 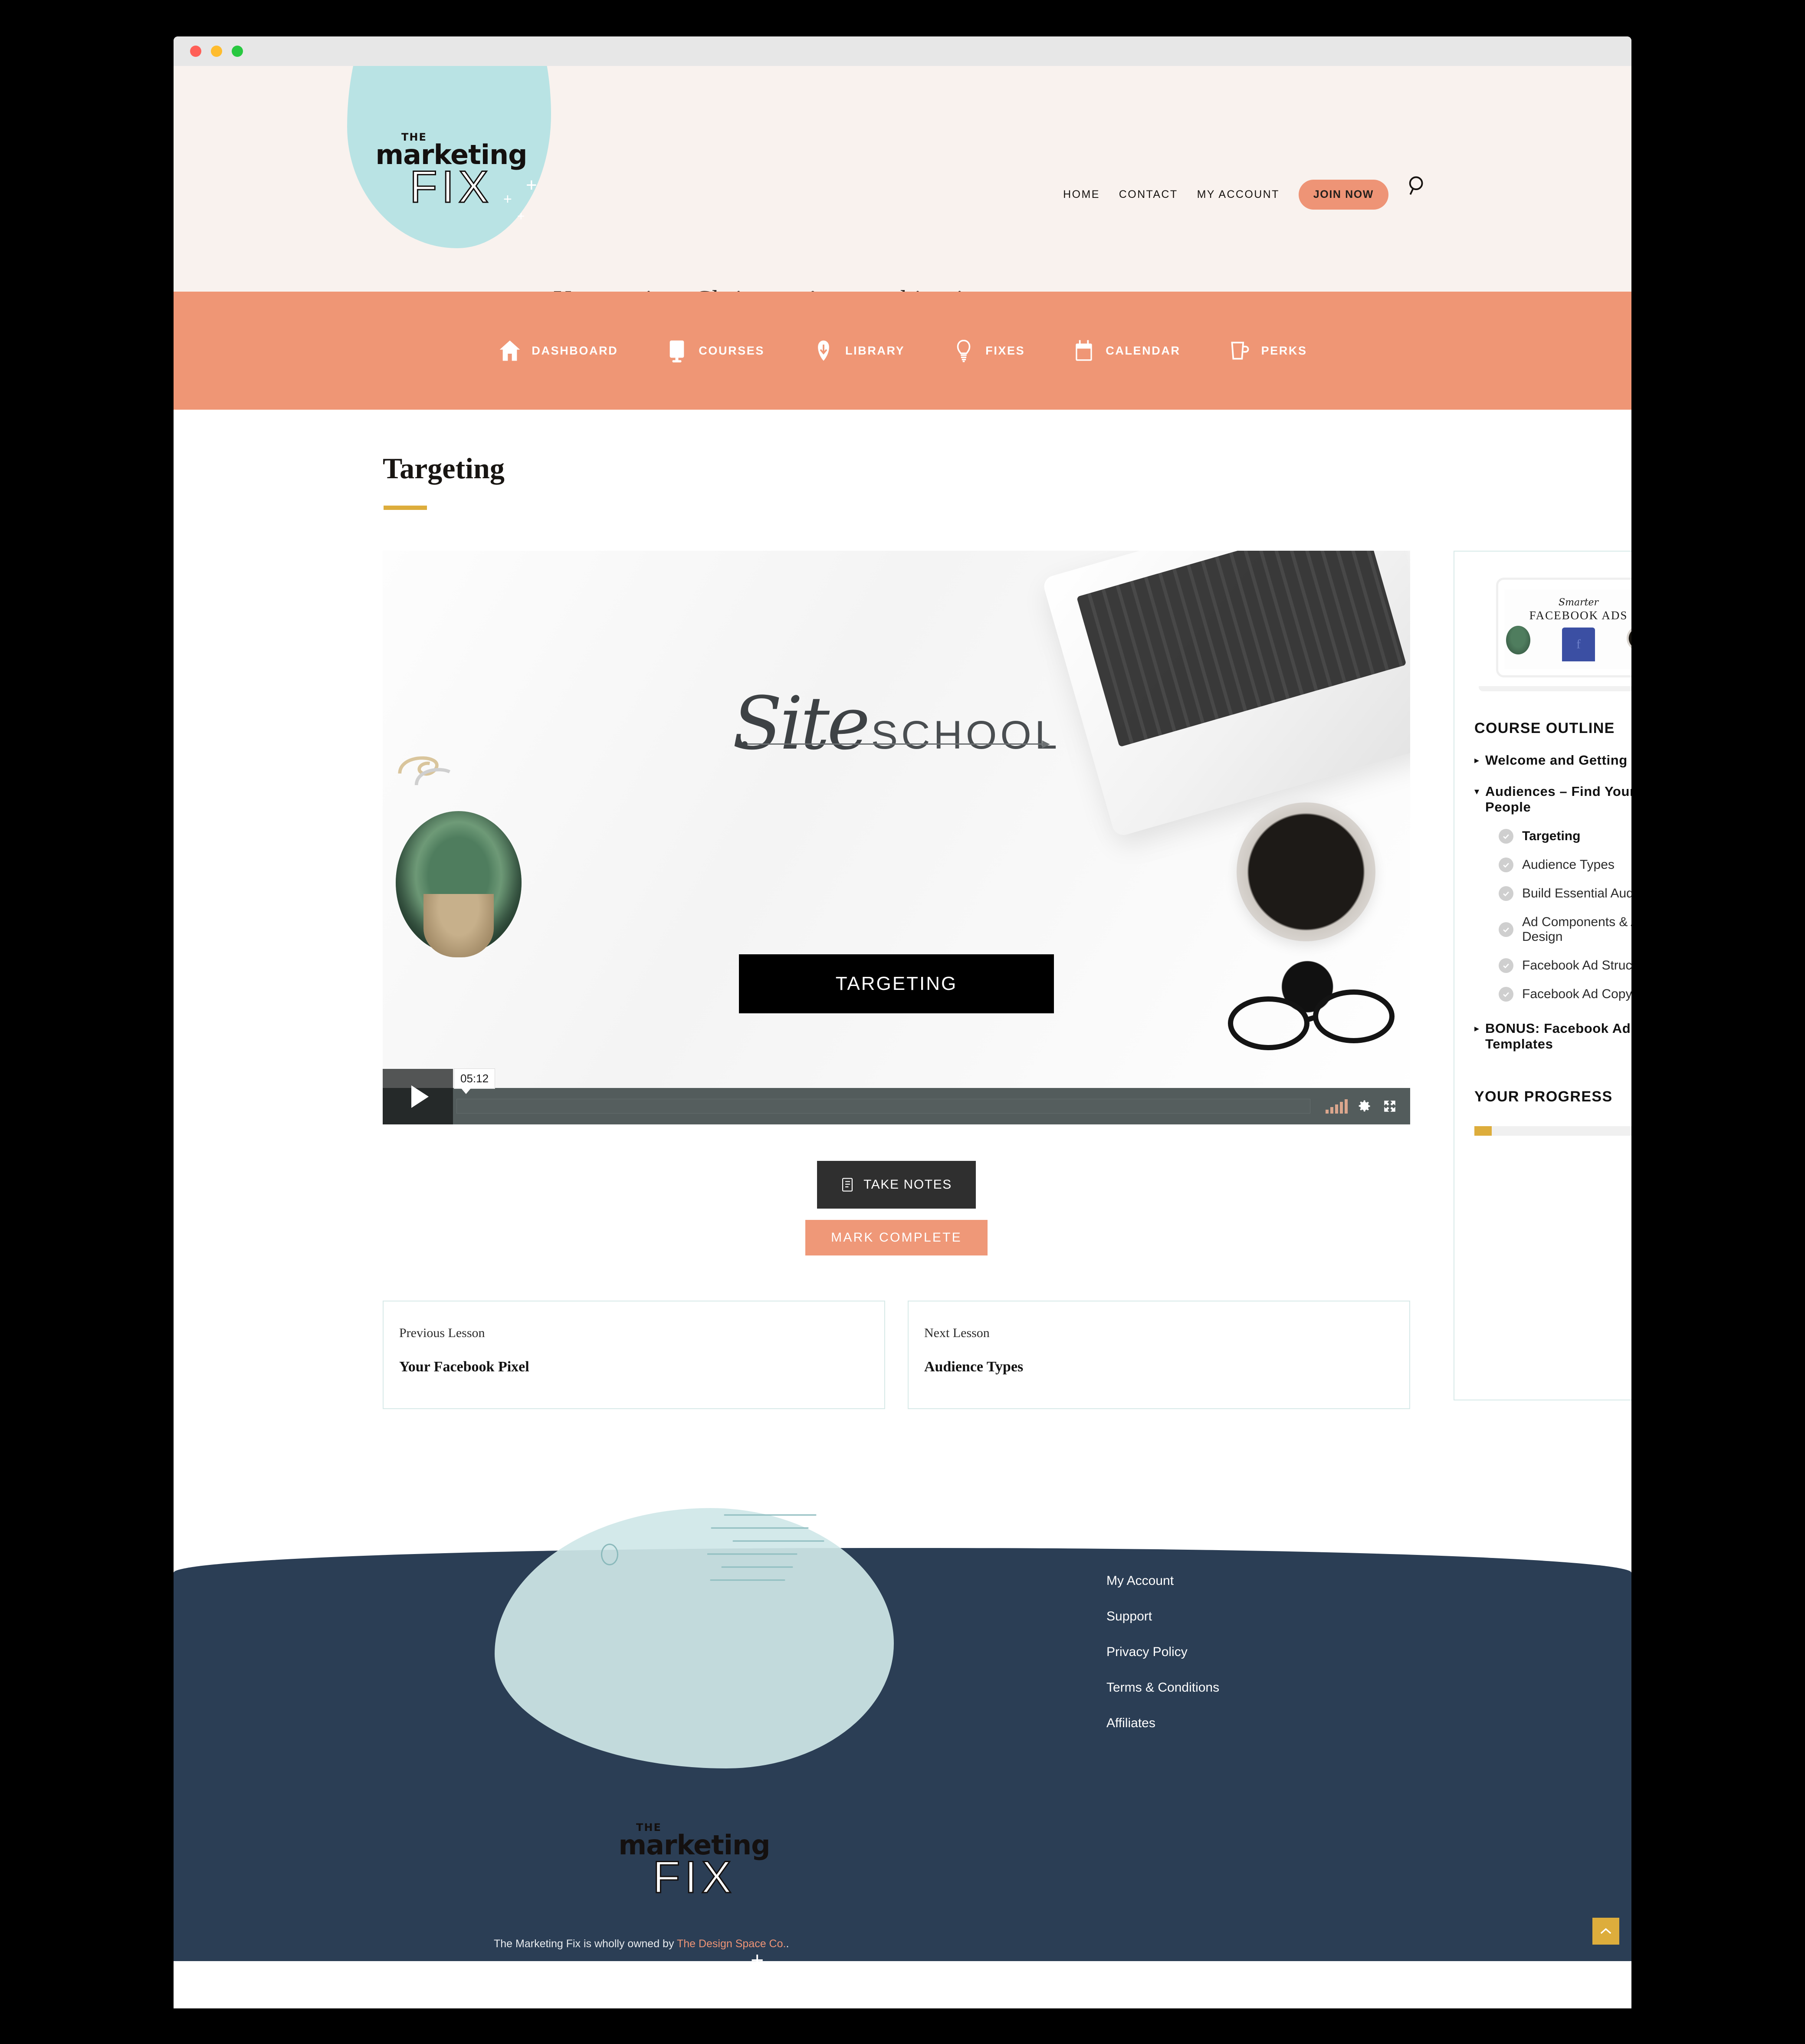 I want to click on previous-lesson-card: Previous Lesson Your Facebook Pixel, so click(x=634, y=1355).